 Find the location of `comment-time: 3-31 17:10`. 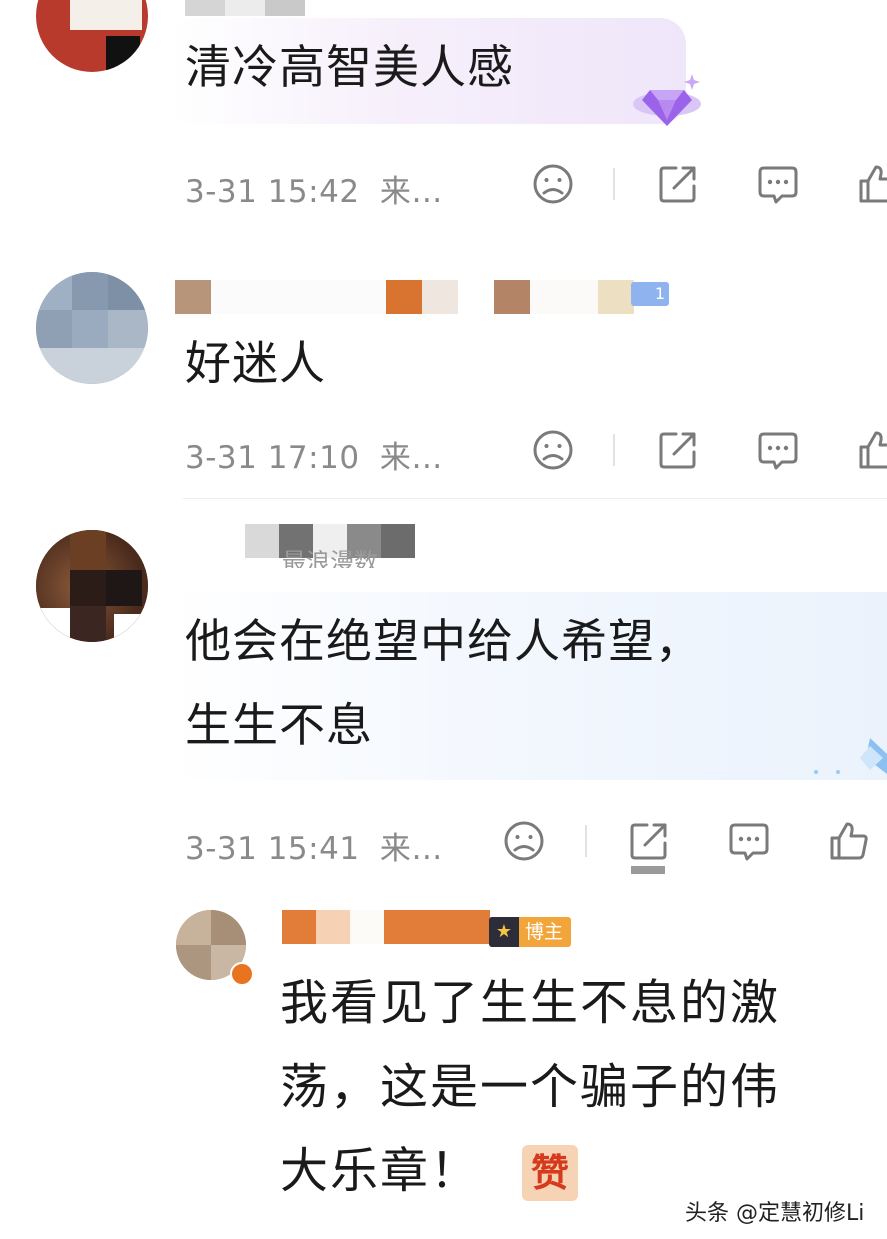

comment-time: 3-31 17:10 is located at coordinates (272, 458).